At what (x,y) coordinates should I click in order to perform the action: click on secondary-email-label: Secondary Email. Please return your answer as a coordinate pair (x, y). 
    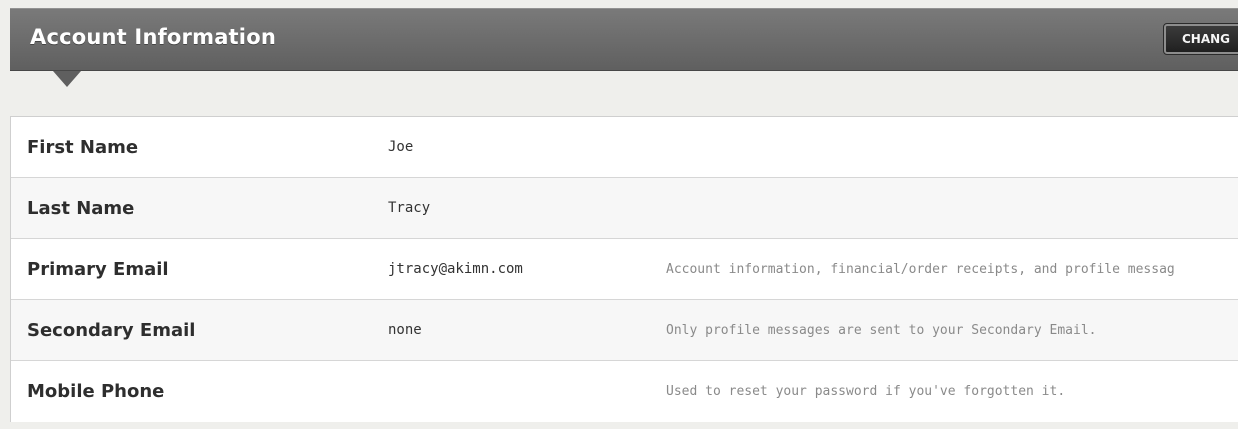
    Looking at the image, I should click on (111, 330).